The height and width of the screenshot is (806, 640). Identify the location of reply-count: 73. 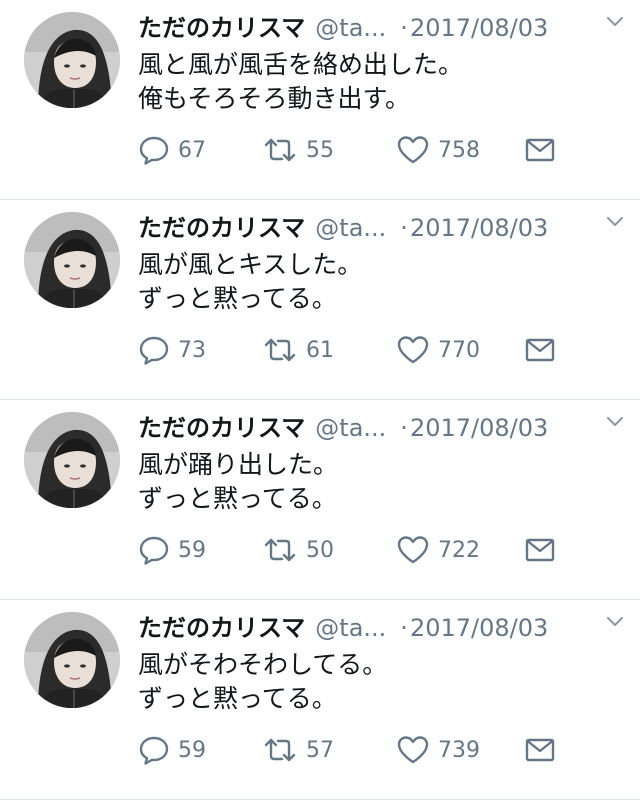
(192, 350).